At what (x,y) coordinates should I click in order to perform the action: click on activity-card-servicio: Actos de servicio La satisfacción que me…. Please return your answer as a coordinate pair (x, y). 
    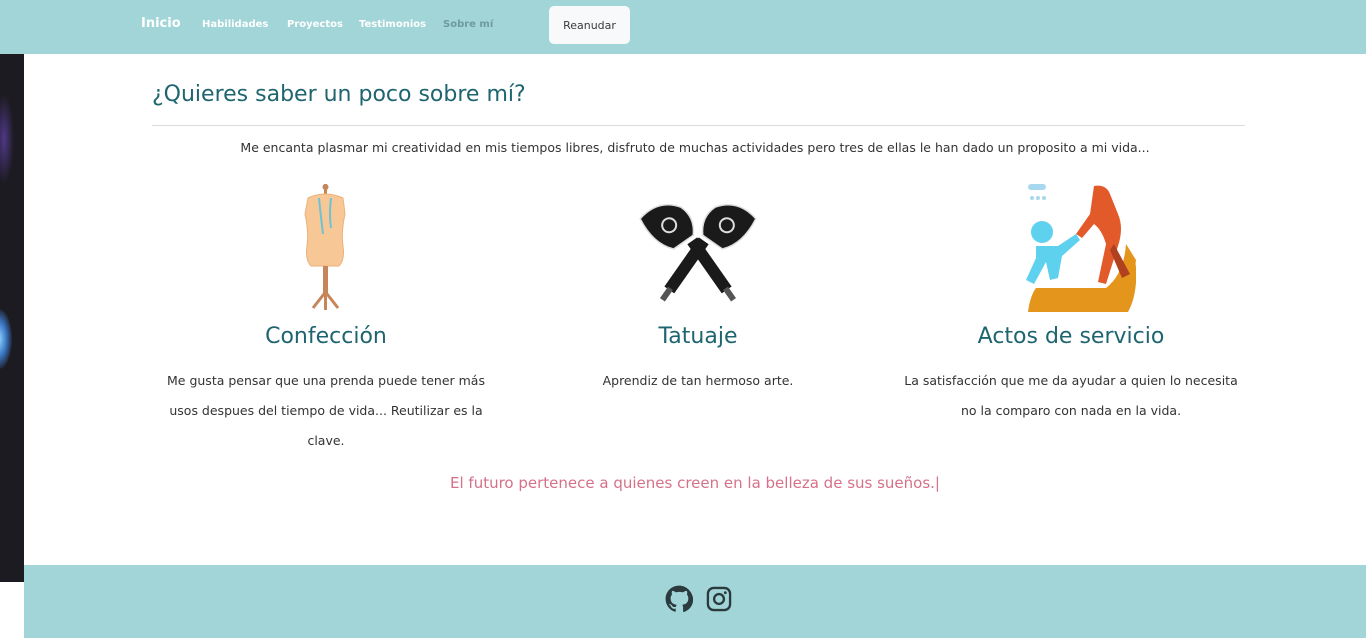
    Looking at the image, I should click on (1071, 305).